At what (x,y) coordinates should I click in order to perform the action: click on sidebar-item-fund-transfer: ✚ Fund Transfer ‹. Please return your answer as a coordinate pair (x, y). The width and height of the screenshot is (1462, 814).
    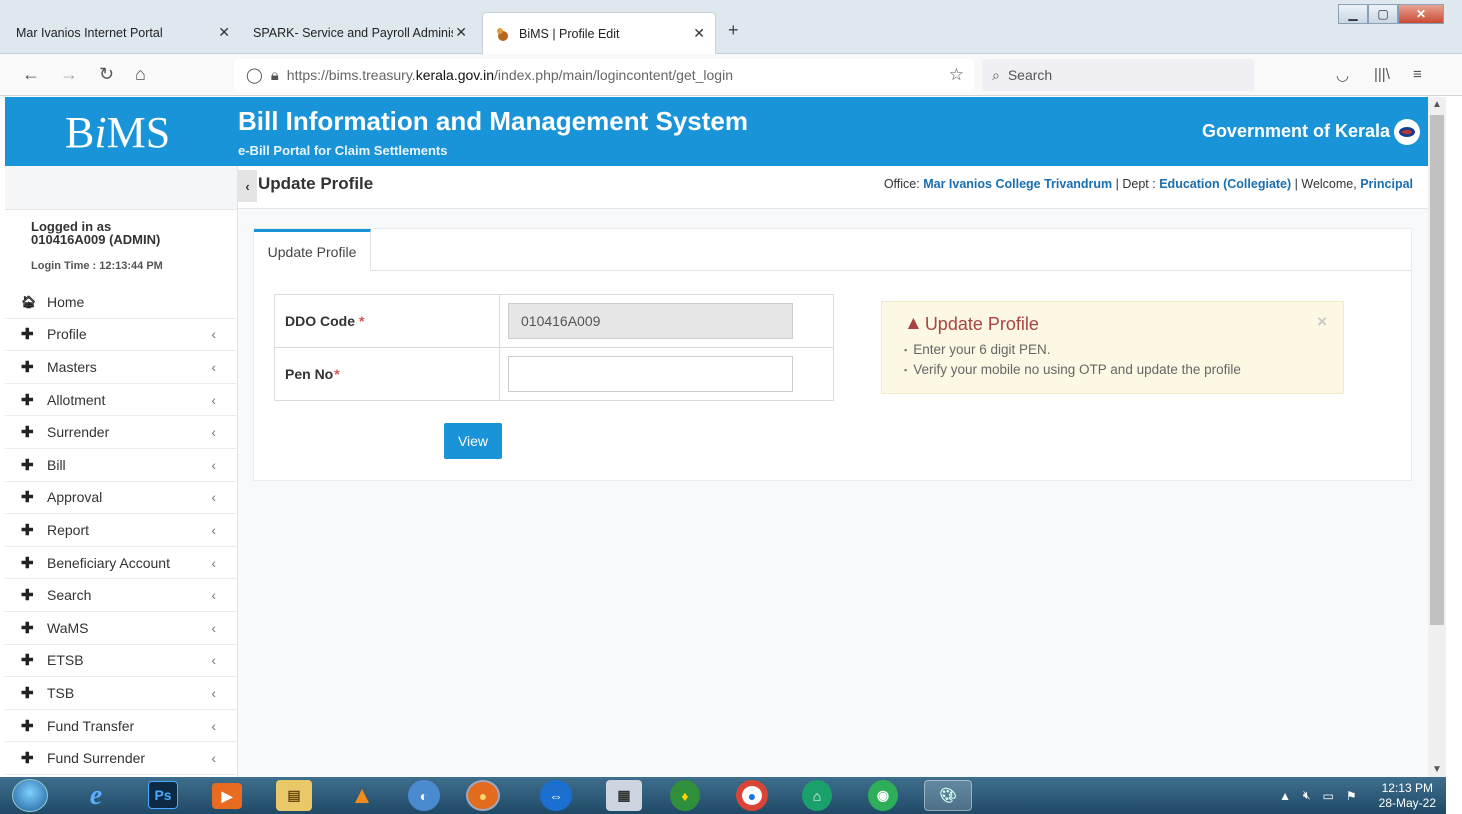
    Looking at the image, I should click on (121, 726).